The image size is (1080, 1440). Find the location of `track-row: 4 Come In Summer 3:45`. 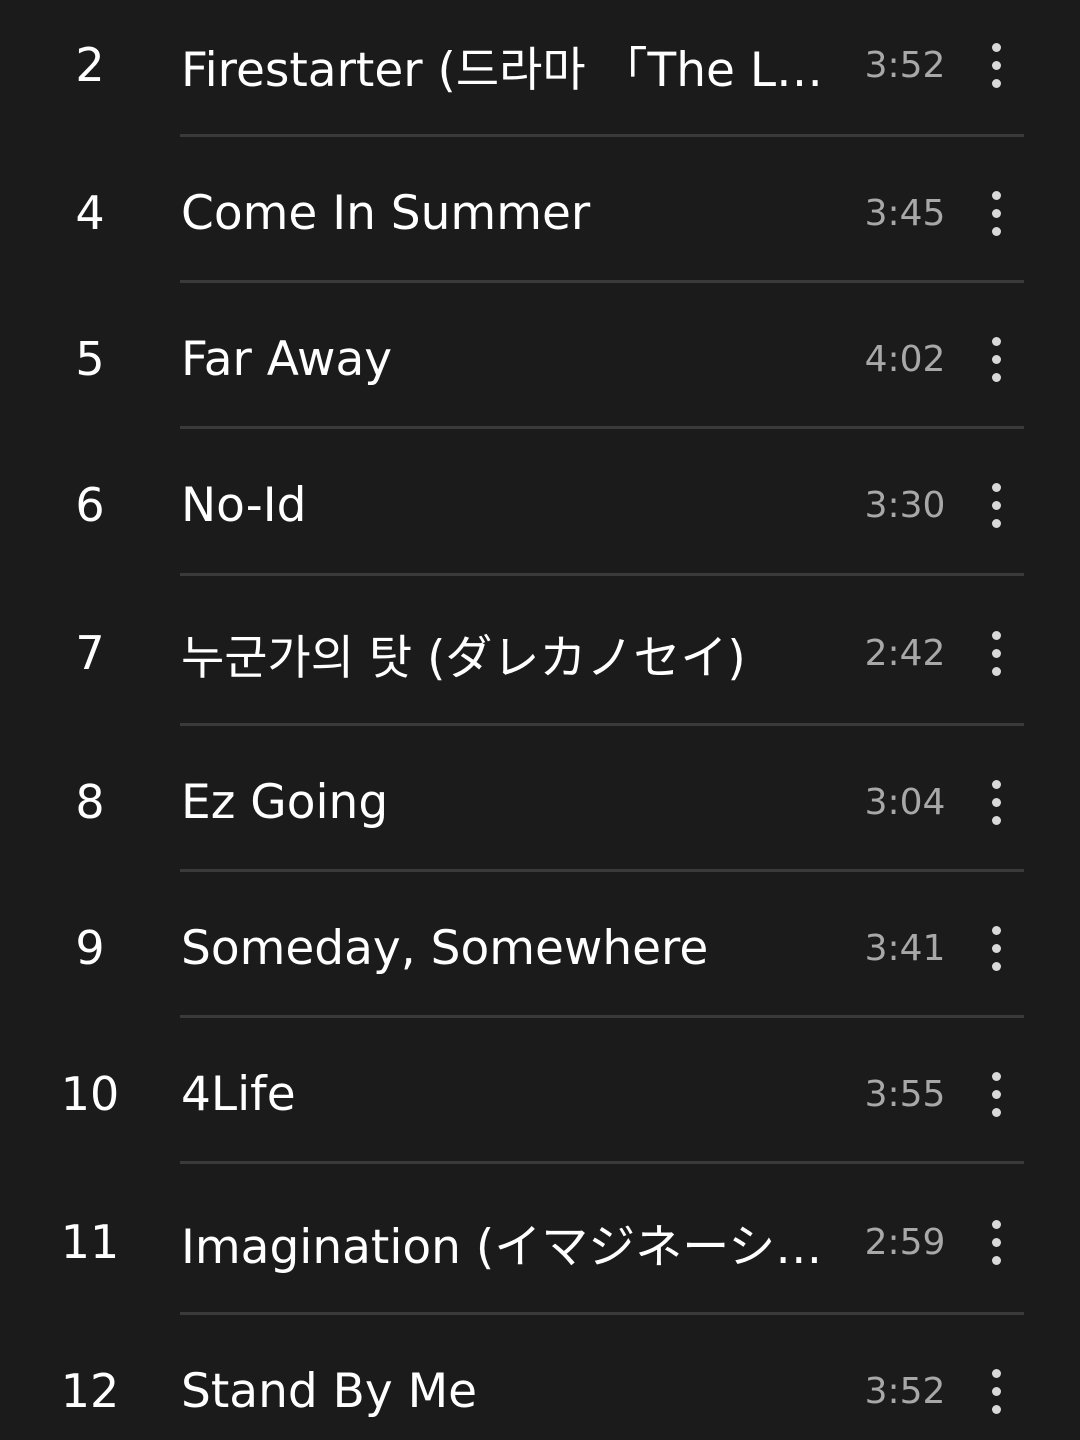

track-row: 4 Come In Summer 3:45 is located at coordinates (540, 213).